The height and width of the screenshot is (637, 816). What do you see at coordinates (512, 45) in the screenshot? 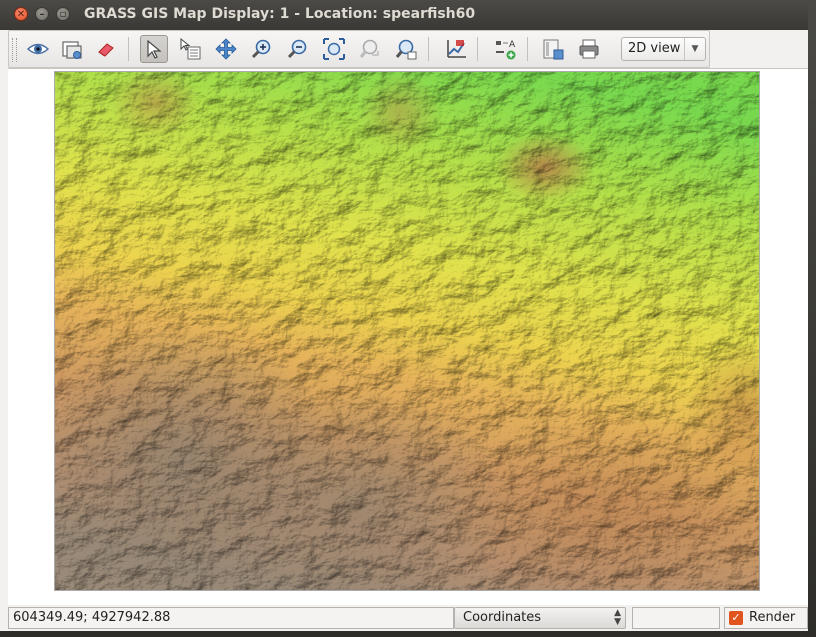
I see `svg-text: A` at bounding box center [512, 45].